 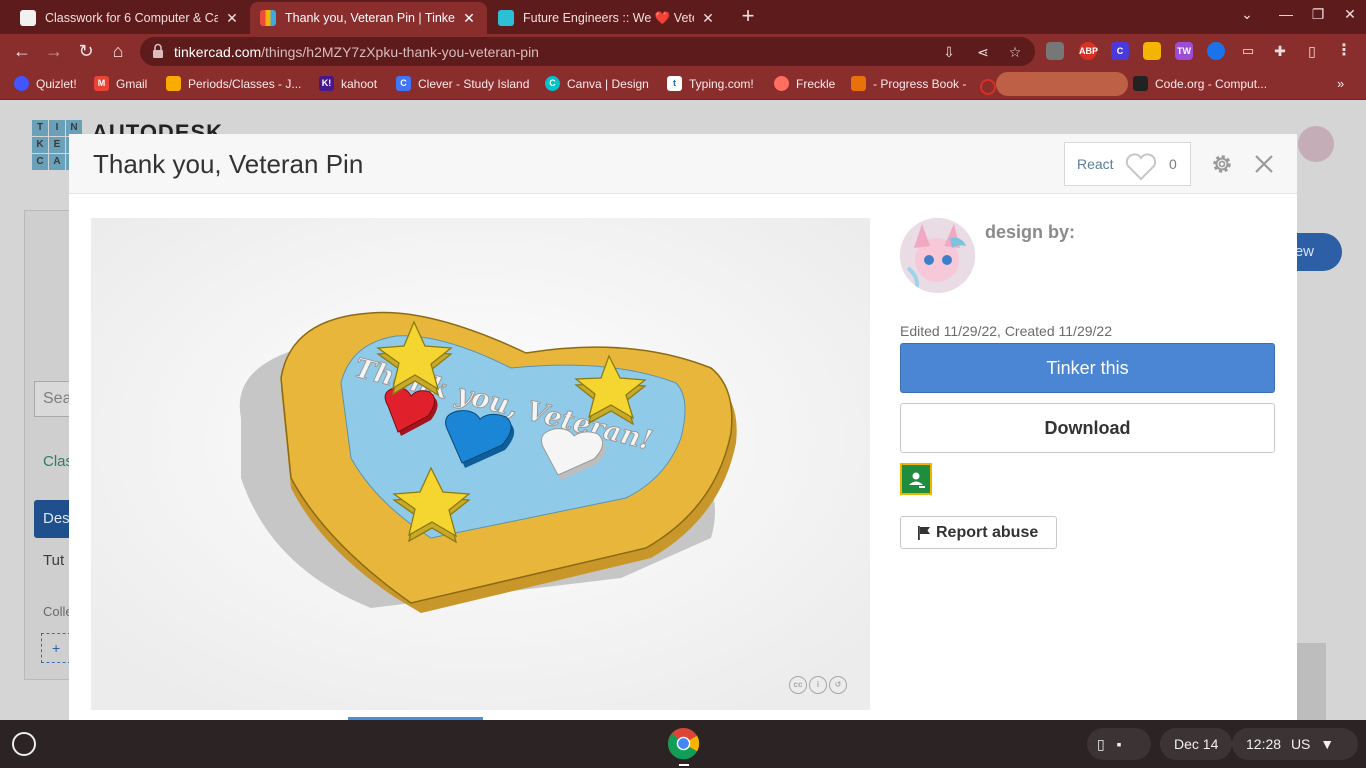 I want to click on screenshot-icon: ▪, so click(x=1119, y=744).